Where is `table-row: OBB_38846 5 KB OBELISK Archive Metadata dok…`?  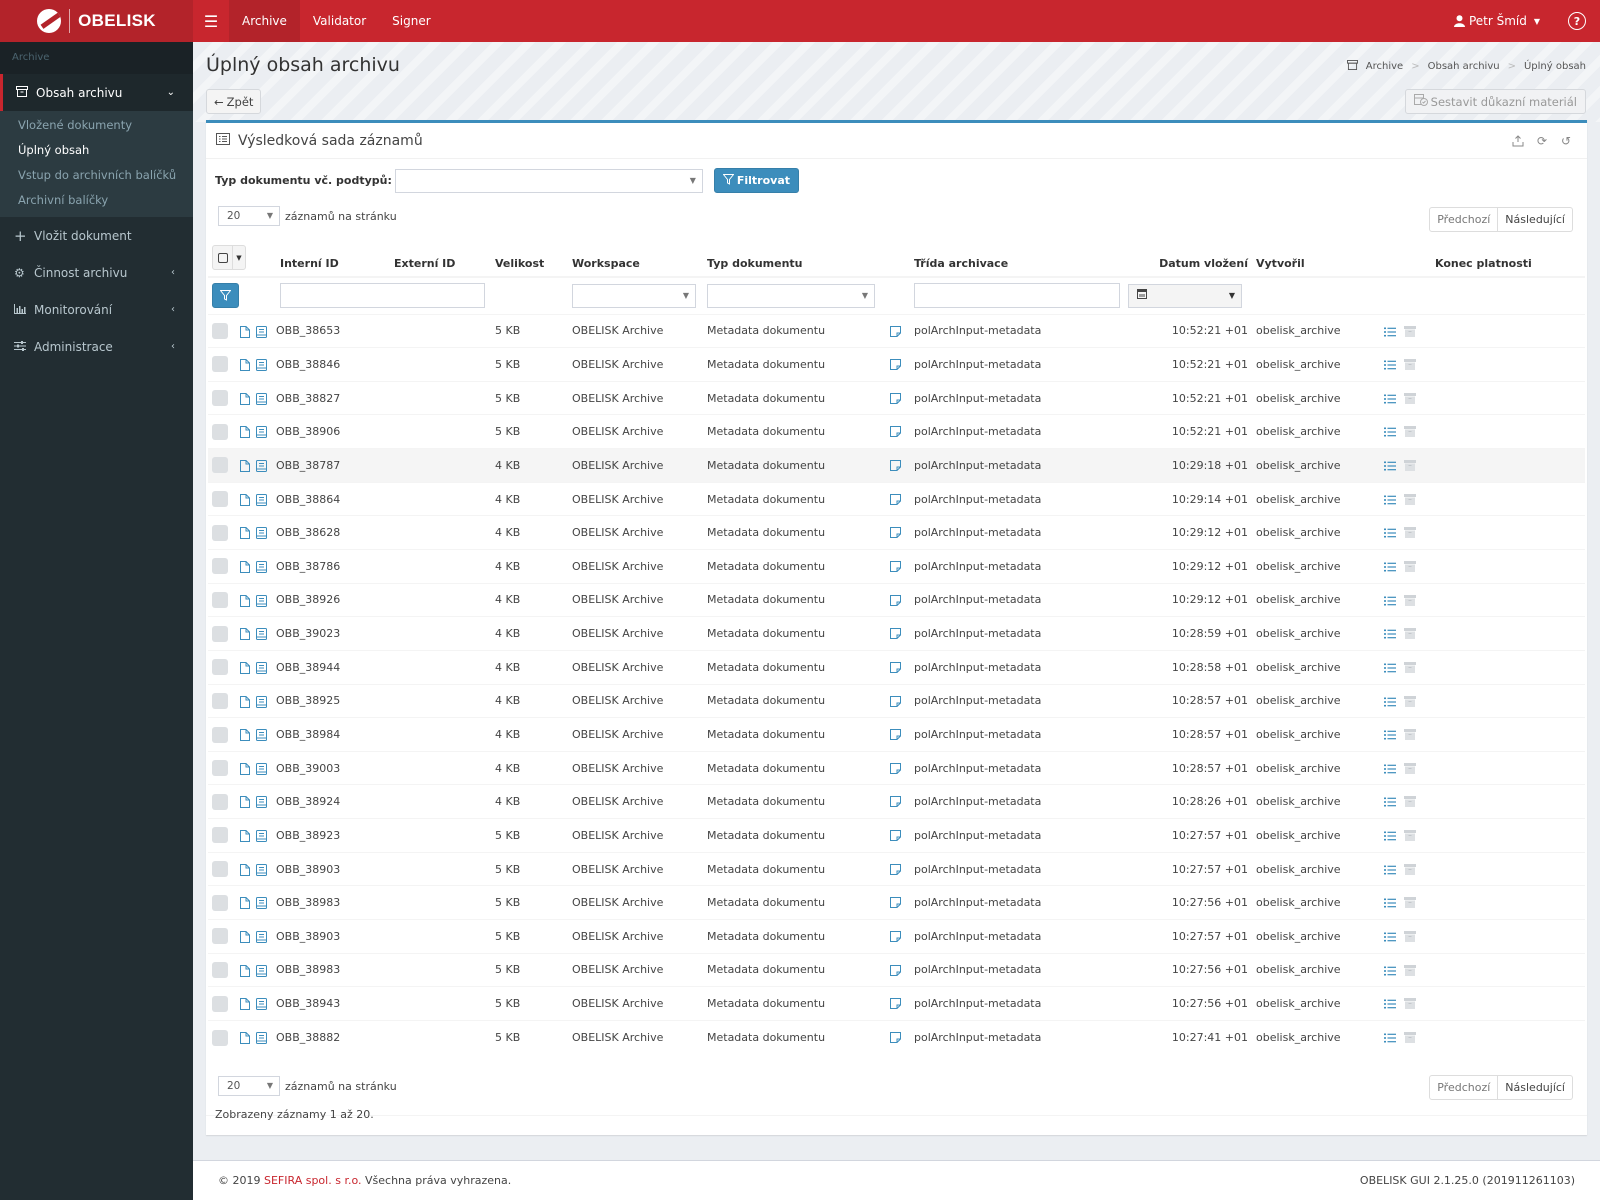 table-row: OBB_38846 5 KB OBELISK Archive Metadata dok… is located at coordinates (896, 364).